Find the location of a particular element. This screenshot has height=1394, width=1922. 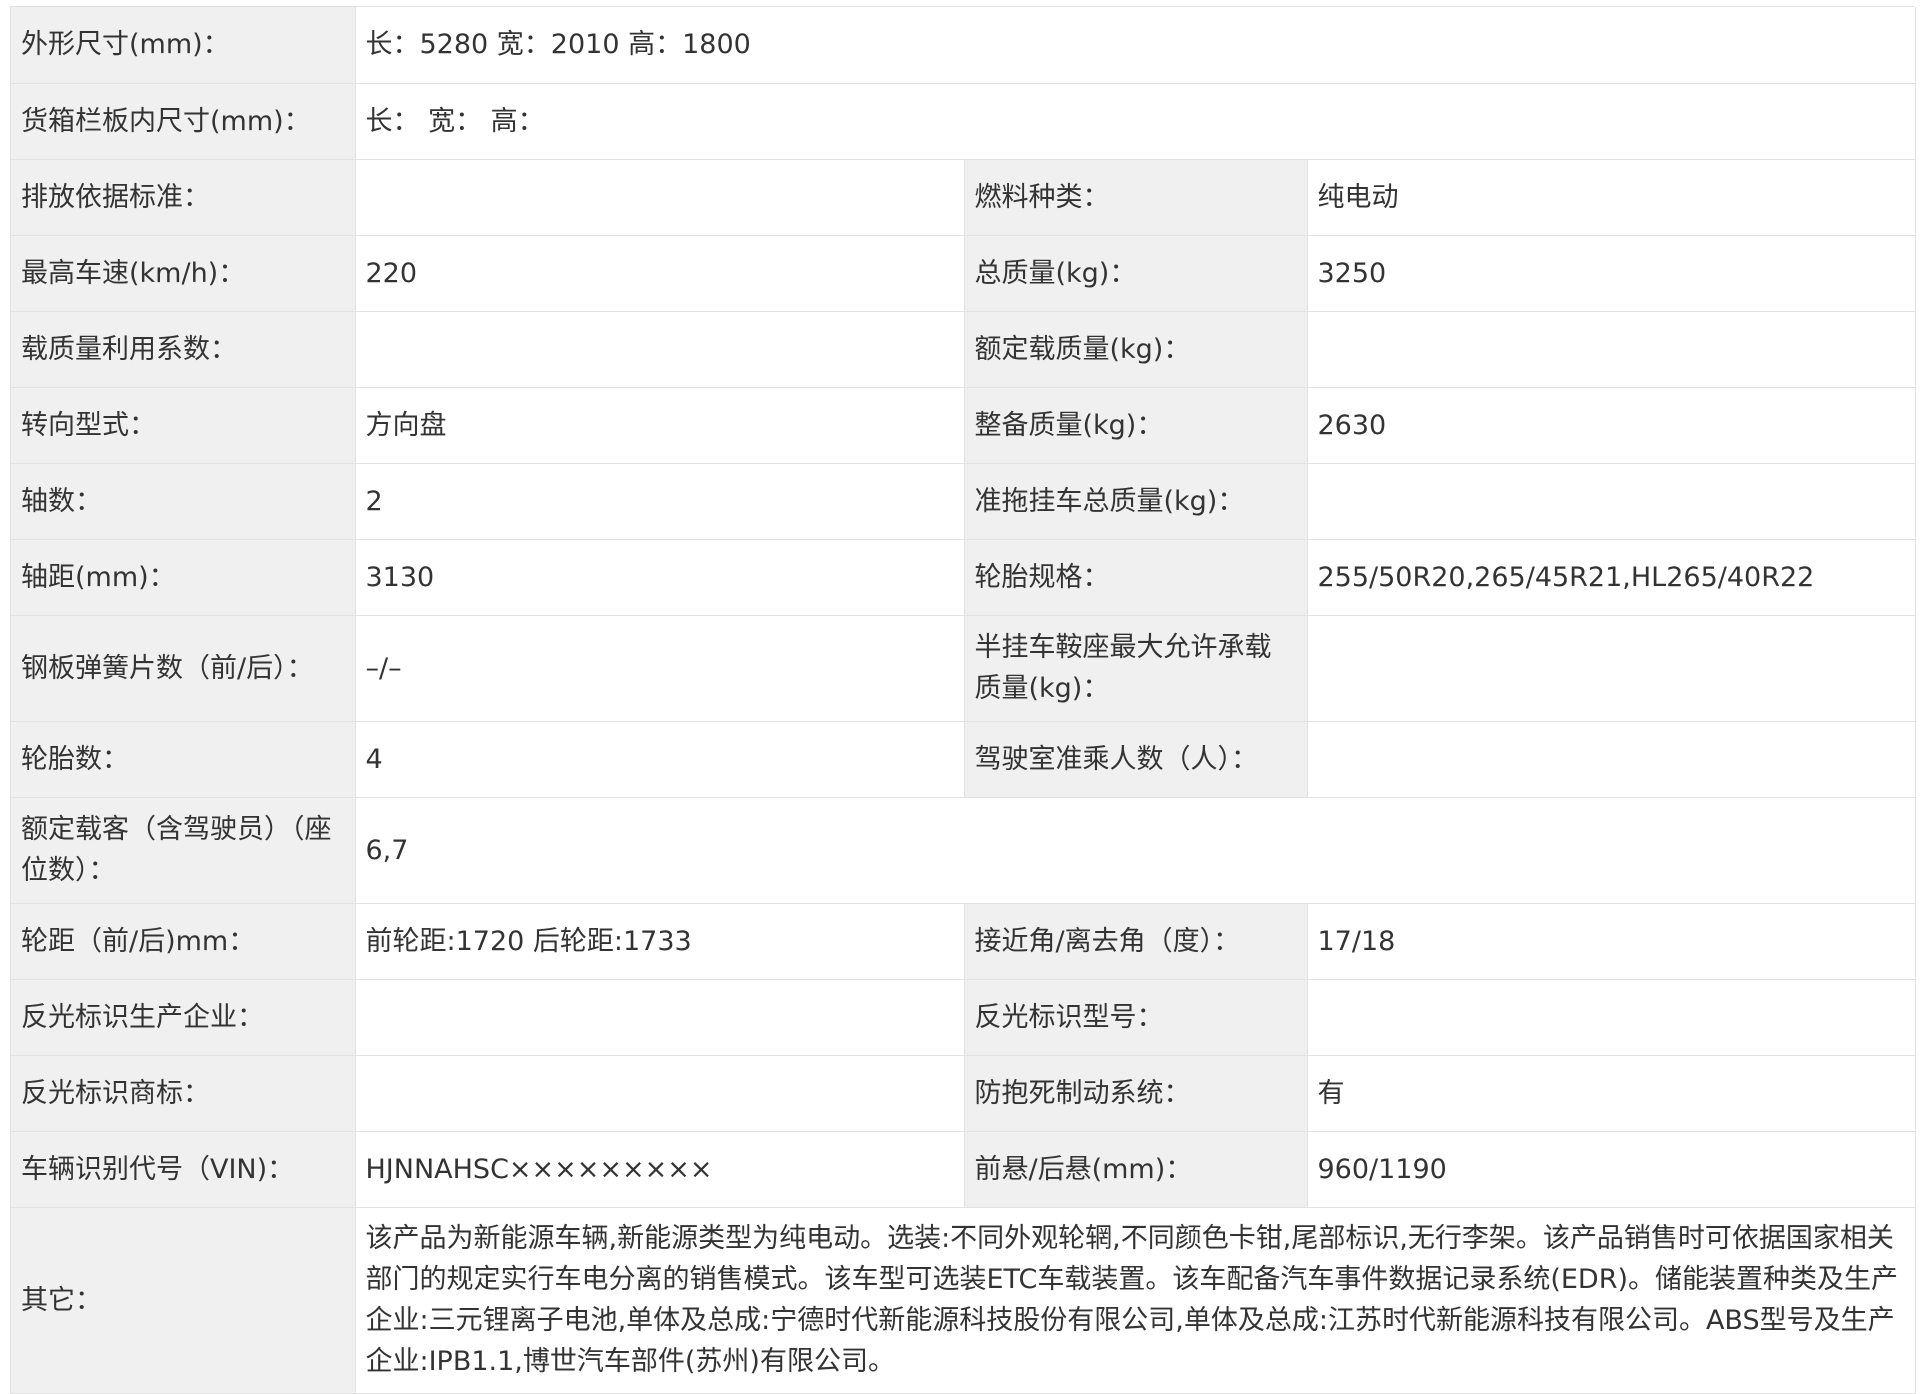

value-wheelbase: 3130 is located at coordinates (660, 577).